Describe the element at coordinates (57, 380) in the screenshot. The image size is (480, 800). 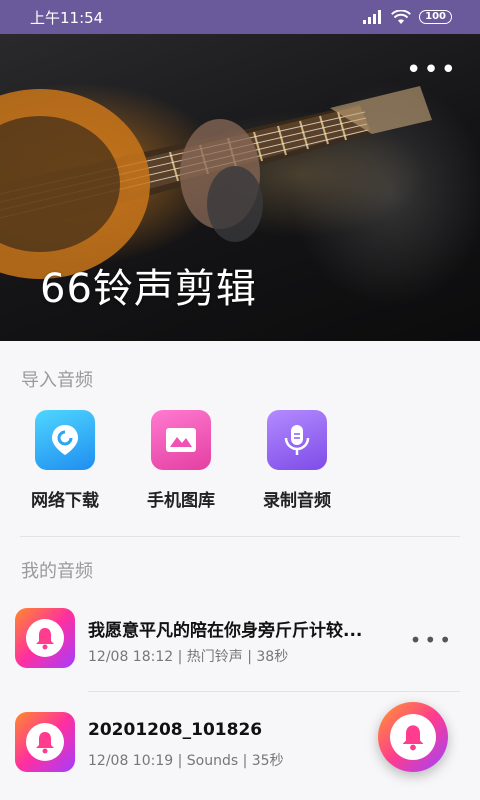
I see `import-section-title: 导入音频` at that location.